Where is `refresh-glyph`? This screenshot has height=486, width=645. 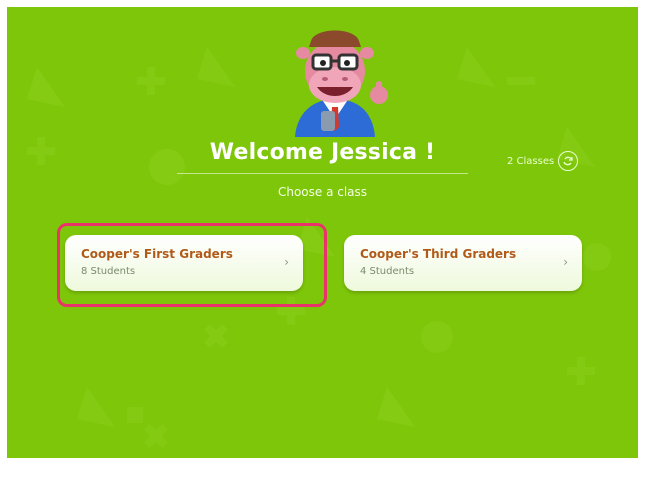
refresh-glyph is located at coordinates (568, 161).